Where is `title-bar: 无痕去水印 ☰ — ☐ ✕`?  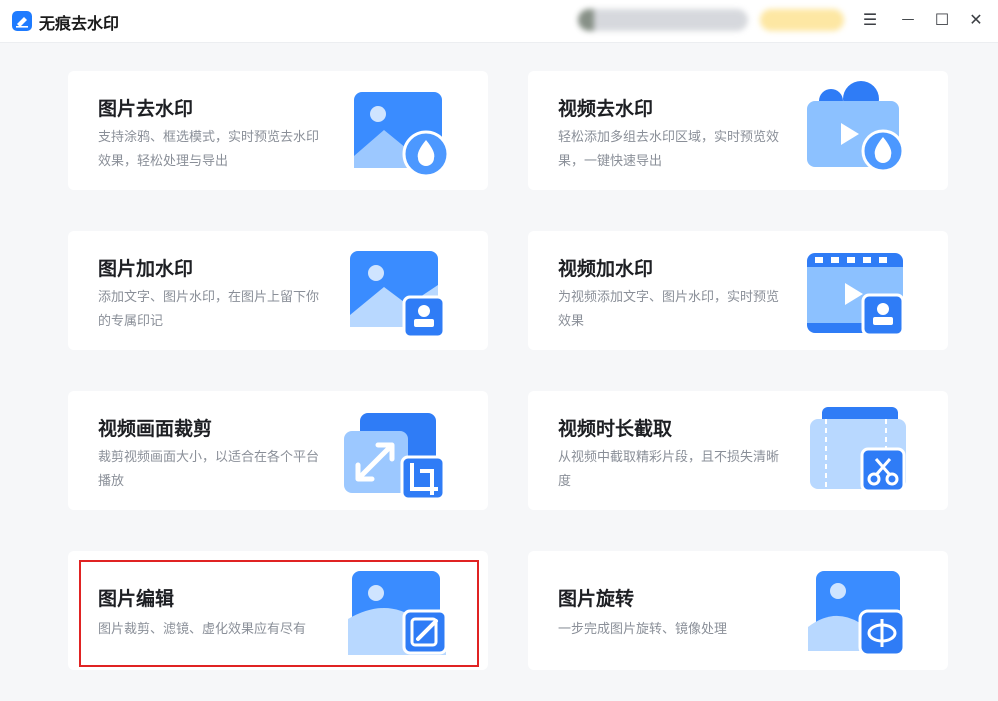
title-bar: 无痕去水印 ☰ — ☐ ✕ is located at coordinates (499, 21).